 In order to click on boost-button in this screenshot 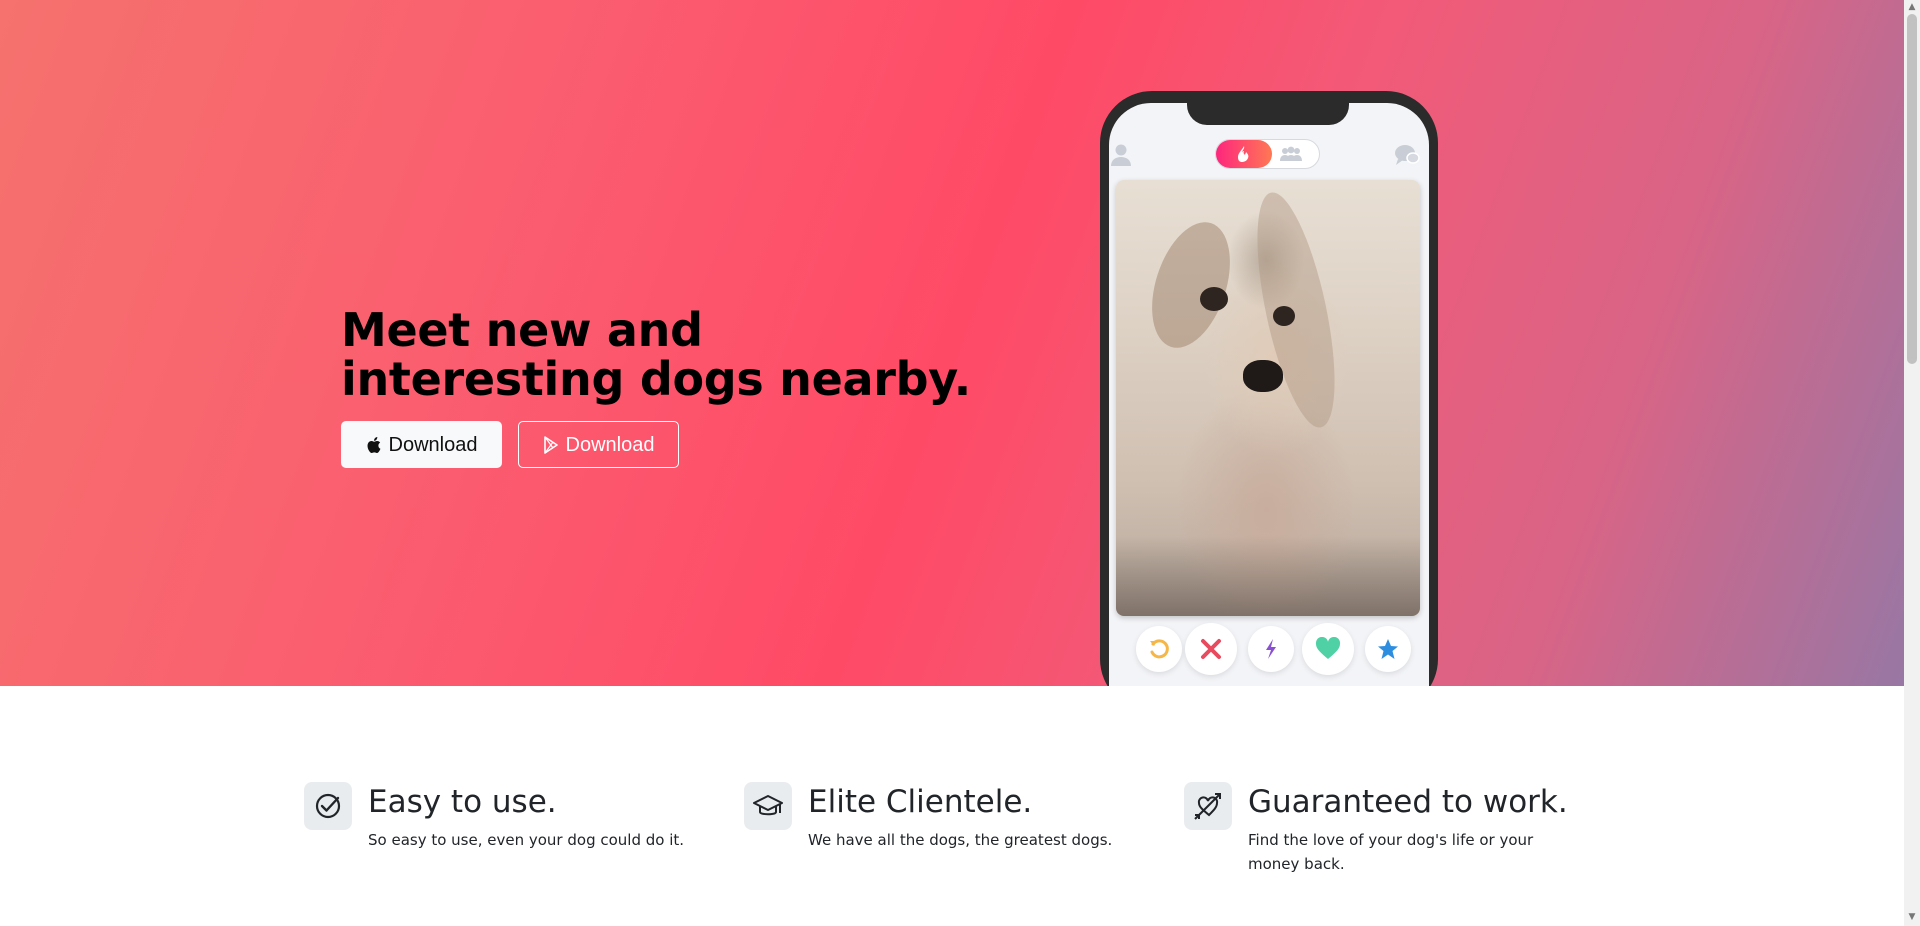, I will do `click(1271, 649)`.